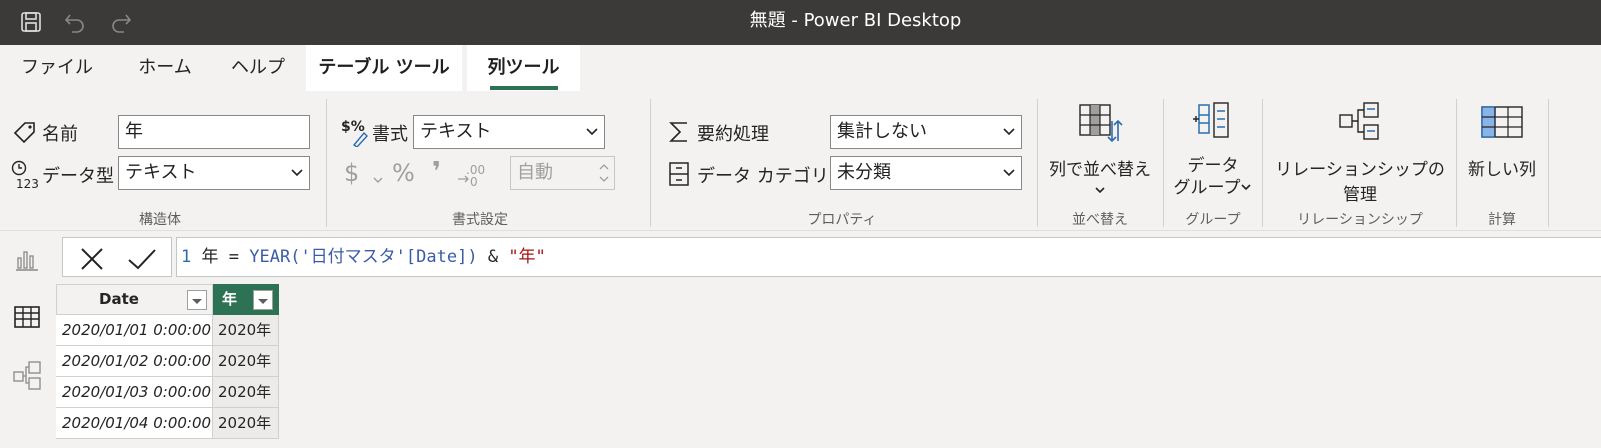 The height and width of the screenshot is (448, 1601). What do you see at coordinates (134, 392) in the screenshot?
I see `table-cell: 2020/01/03 0:00:00` at bounding box center [134, 392].